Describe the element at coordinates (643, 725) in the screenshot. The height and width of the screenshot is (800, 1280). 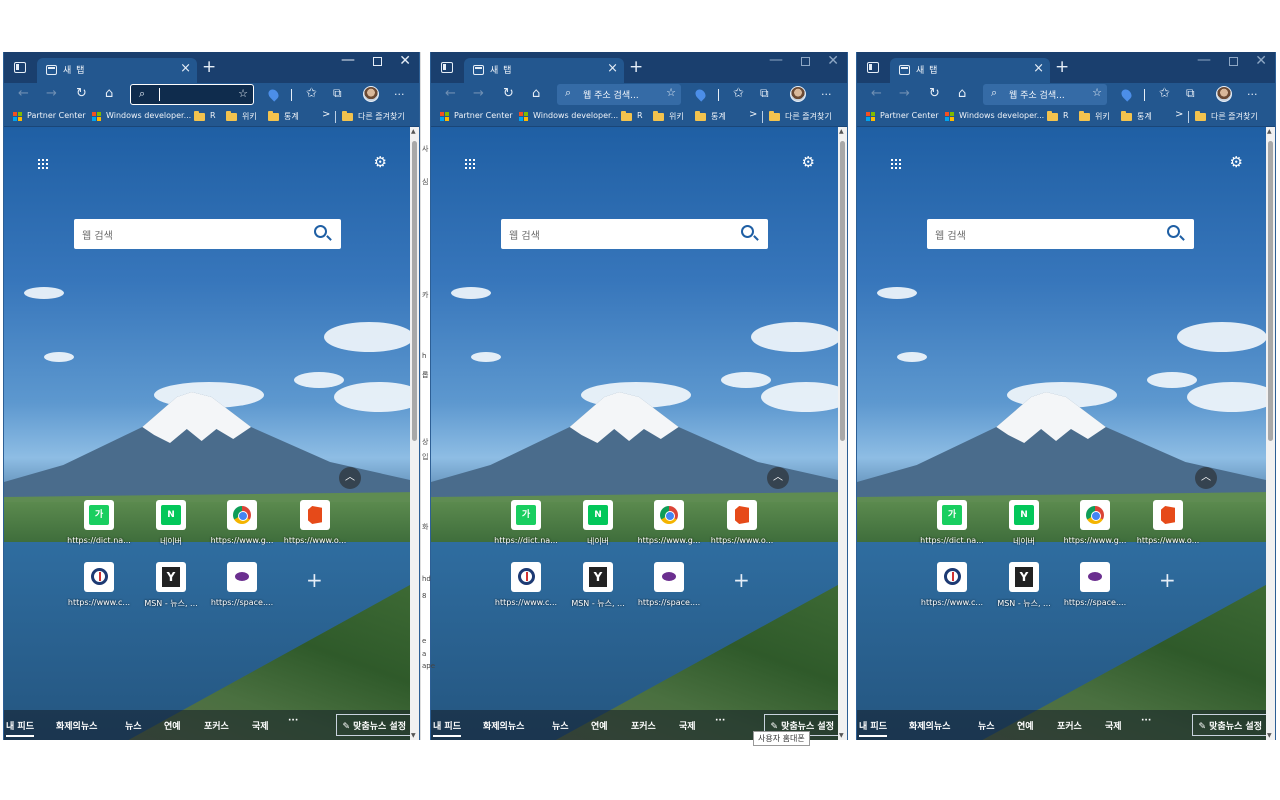
I see `feed-tab-focus: 포커스` at that location.